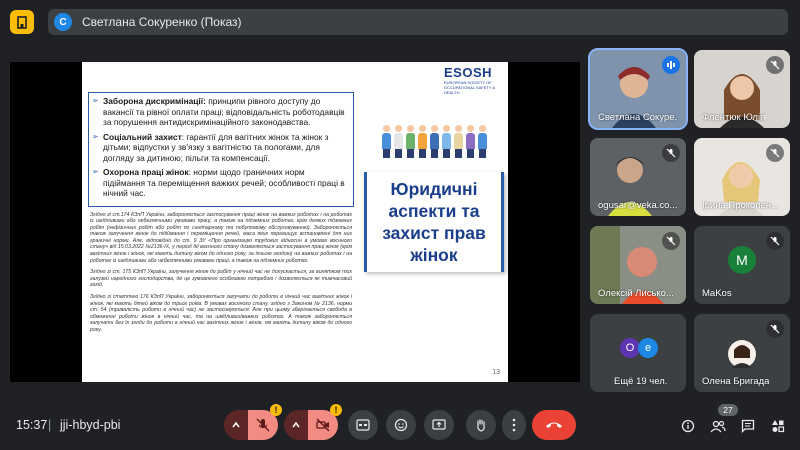  I want to click on participant-tile: M MaKos, so click(742, 265).